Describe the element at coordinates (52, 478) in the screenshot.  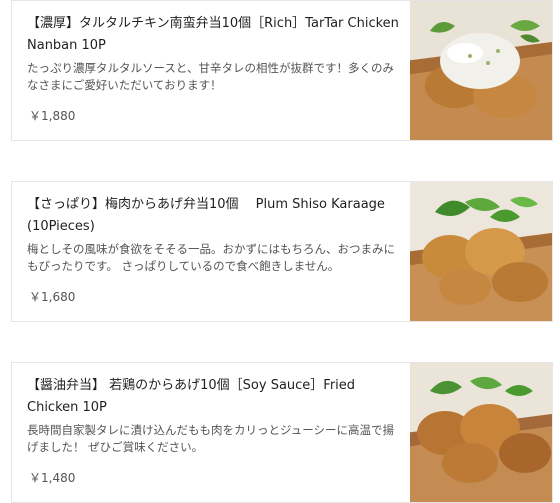
I see `menu-item-price: ￥1,480` at that location.